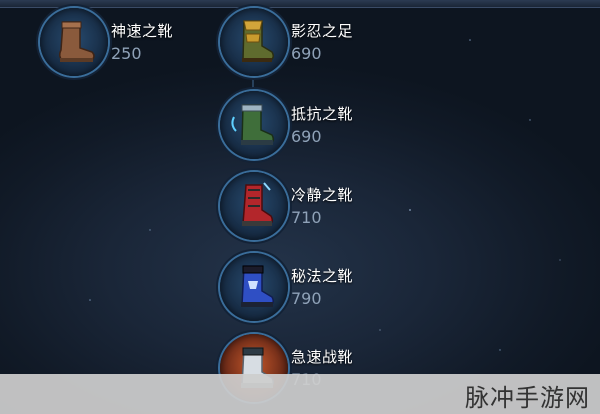  What do you see at coordinates (300, 394) in the screenshot?
I see `watermark-bar: 脉冲手游网` at bounding box center [300, 394].